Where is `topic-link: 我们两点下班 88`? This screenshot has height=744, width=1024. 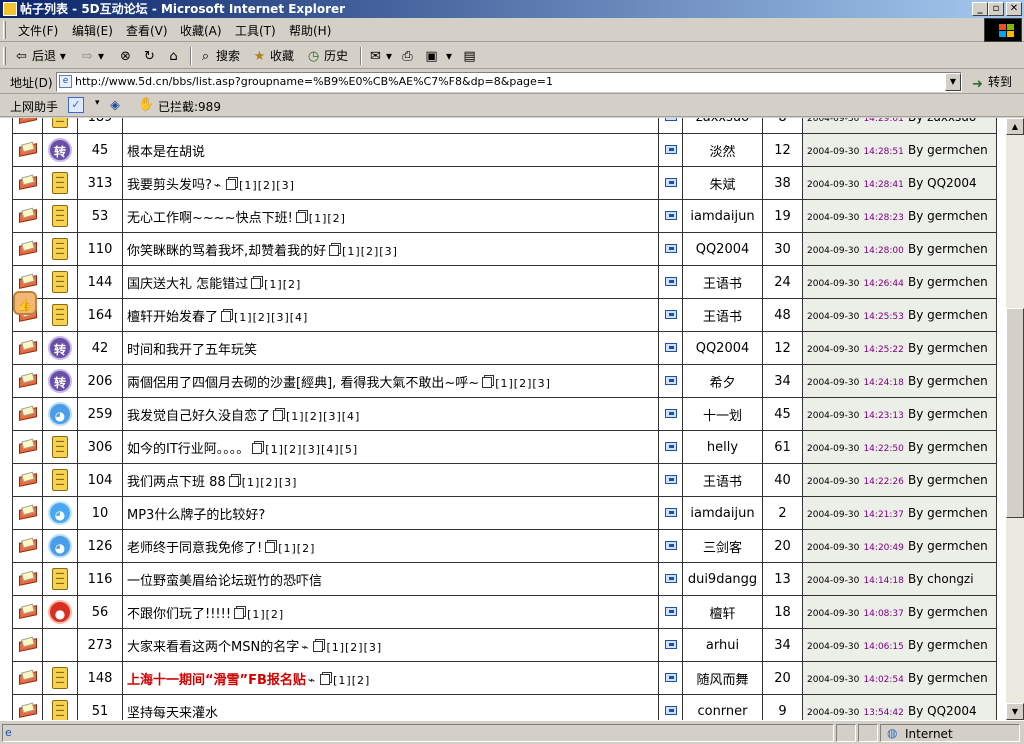 topic-link: 我们两点下班 88 is located at coordinates (176, 482).